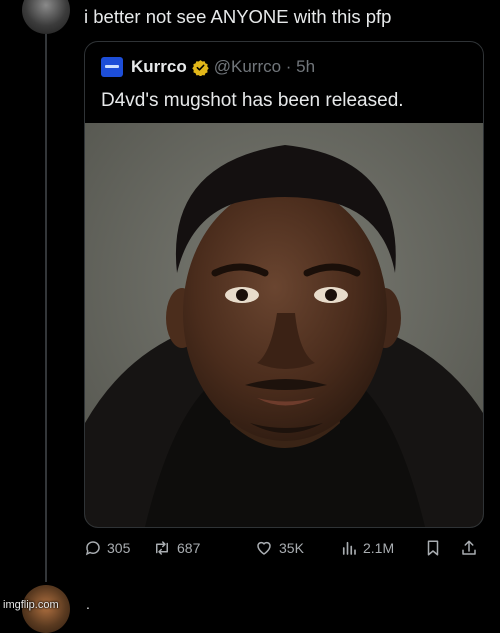  Describe the element at coordinates (46, 308) in the screenshot. I see `thread-line` at that location.